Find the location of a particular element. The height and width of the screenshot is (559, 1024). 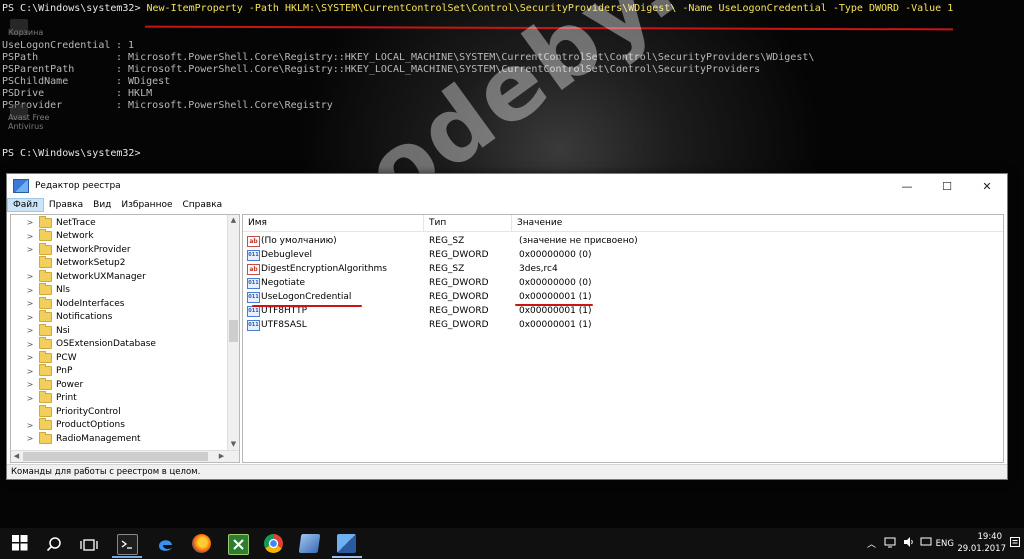

excel-like-app-icon is located at coordinates (238, 544).